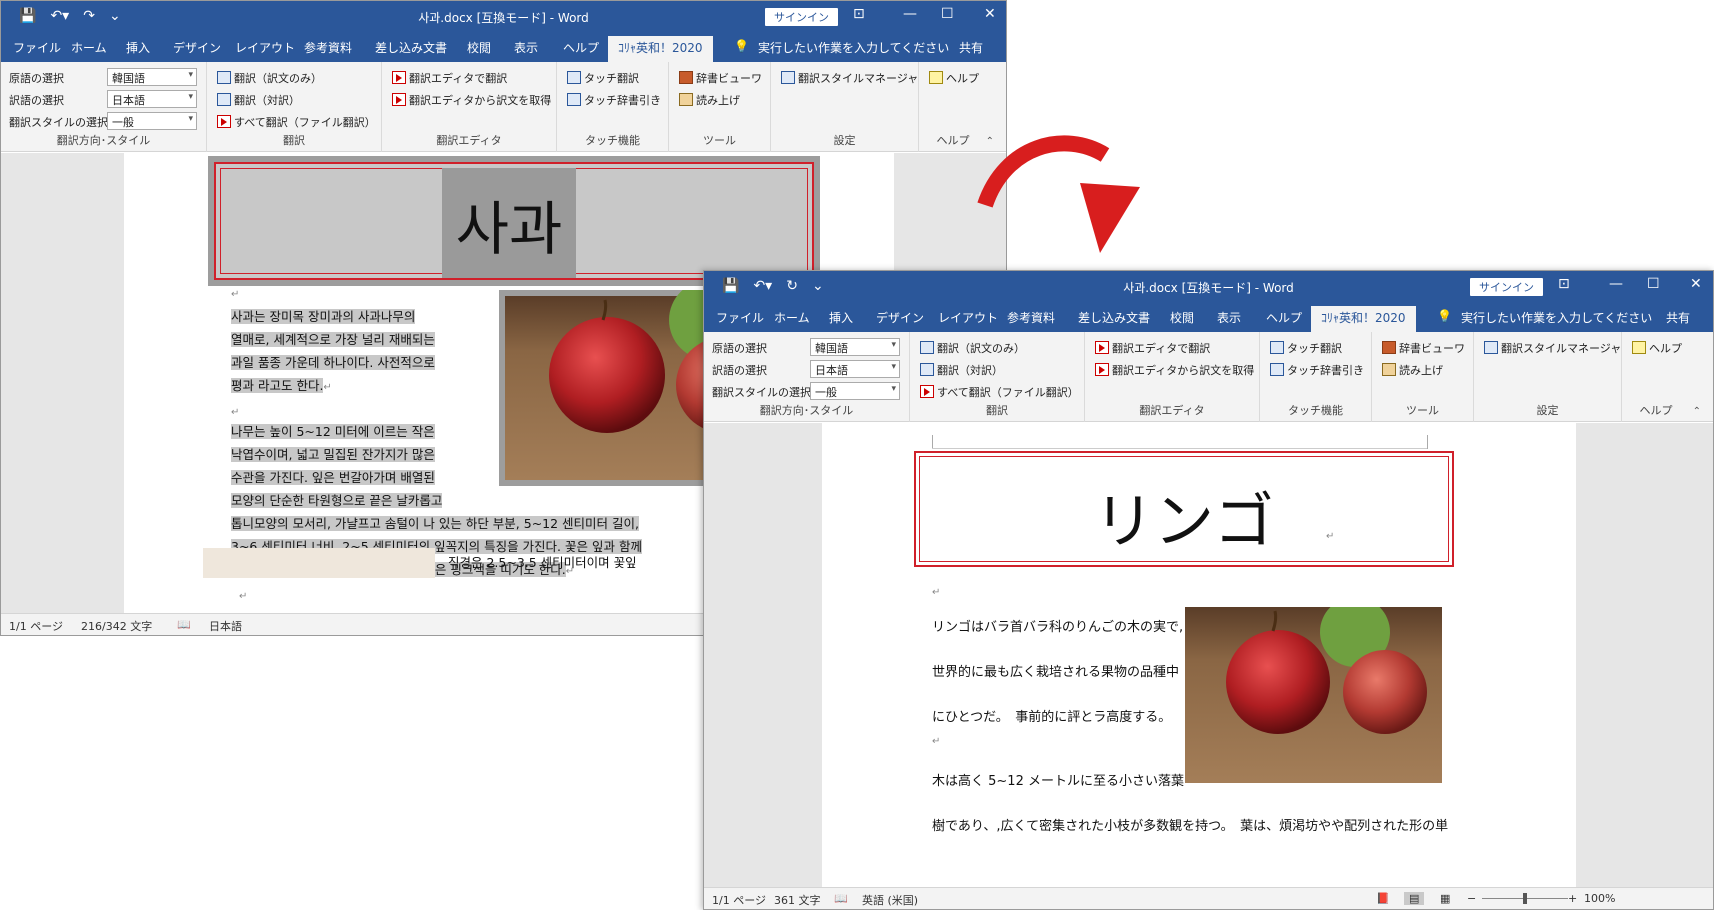 This screenshot has height=910, width=1714. What do you see at coordinates (1697, 411) in the screenshot?
I see `collapse-ribbon-icon: ⌃` at bounding box center [1697, 411].